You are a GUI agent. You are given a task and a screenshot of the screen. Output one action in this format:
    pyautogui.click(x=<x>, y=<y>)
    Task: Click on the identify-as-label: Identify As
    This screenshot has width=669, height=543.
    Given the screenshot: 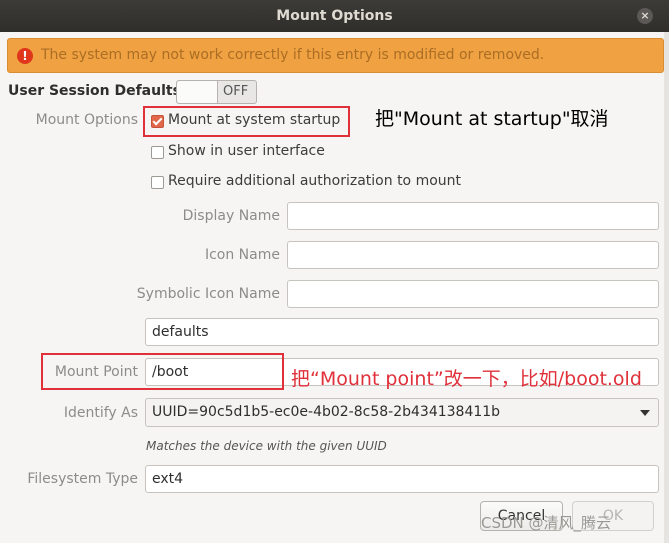 What is the action you would take?
    pyautogui.click(x=100, y=413)
    